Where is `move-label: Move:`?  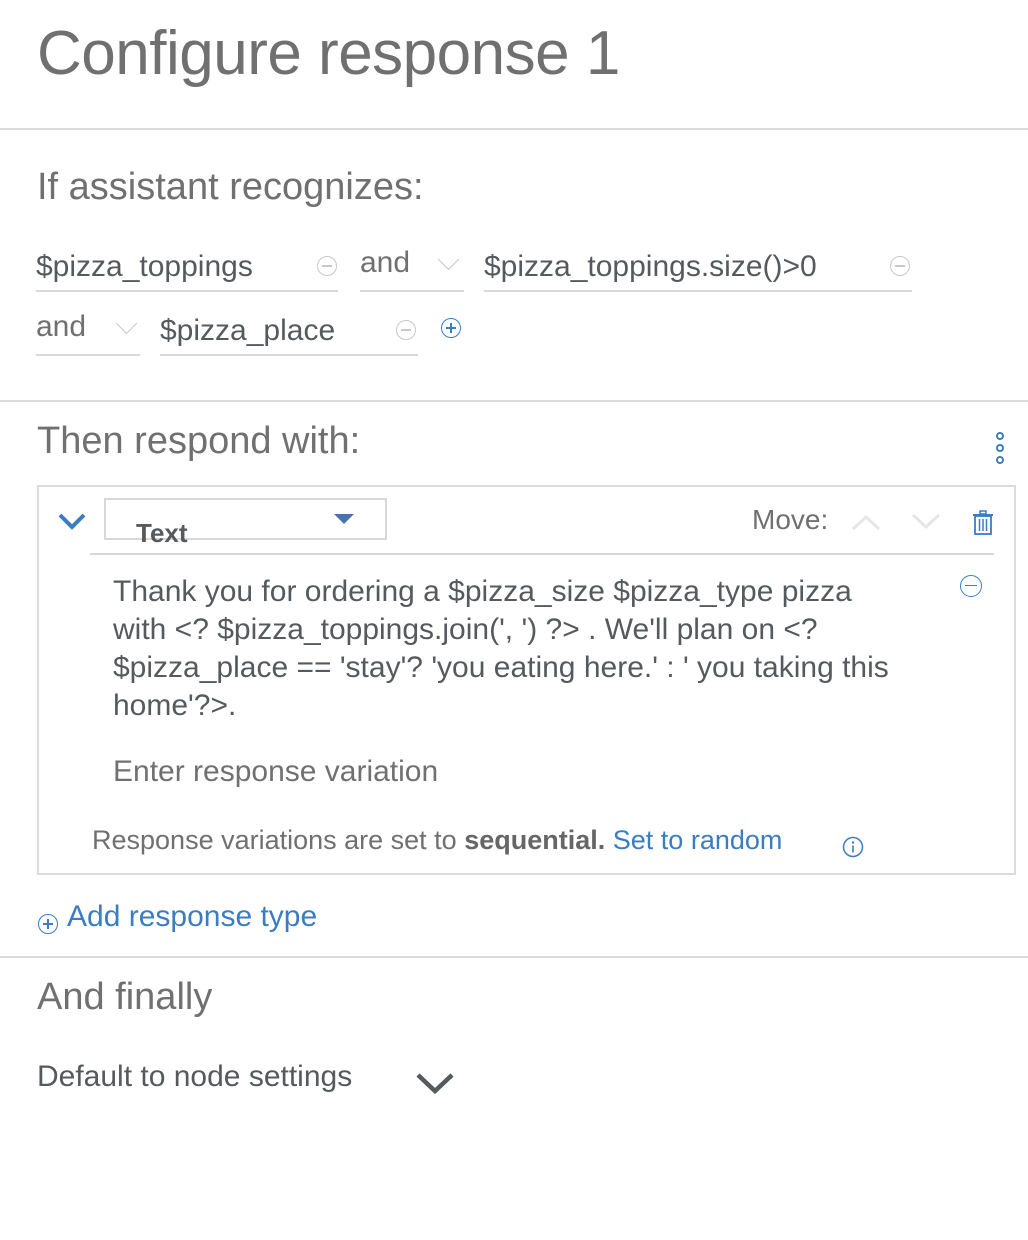 move-label: Move: is located at coordinates (790, 519).